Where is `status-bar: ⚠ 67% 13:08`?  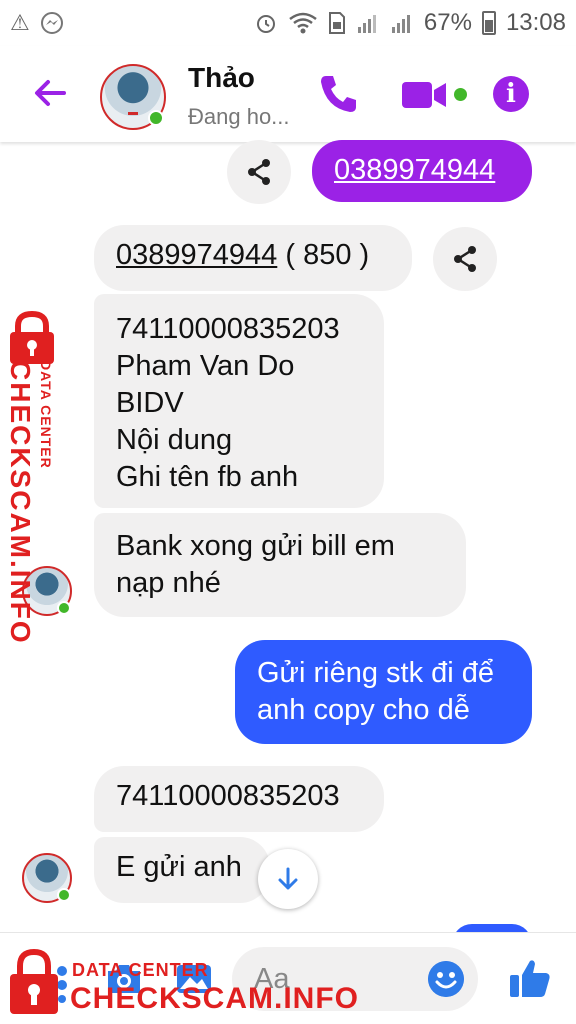 status-bar: ⚠ 67% 13:08 is located at coordinates (288, 23).